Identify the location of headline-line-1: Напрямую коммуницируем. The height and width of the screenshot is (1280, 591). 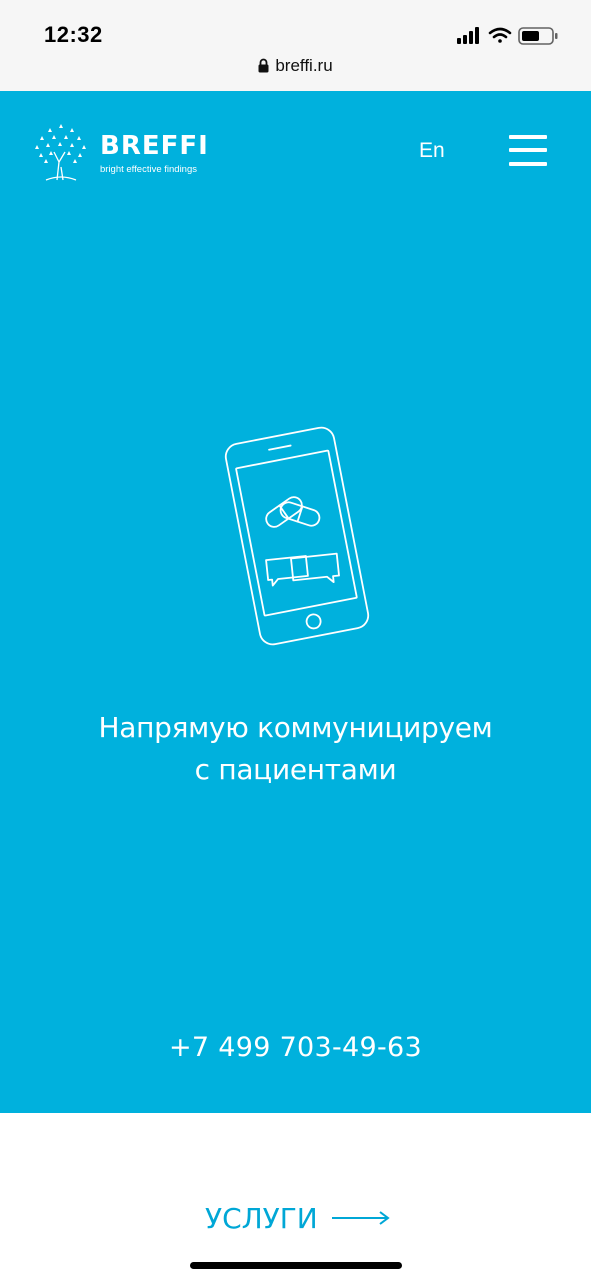
(295, 727).